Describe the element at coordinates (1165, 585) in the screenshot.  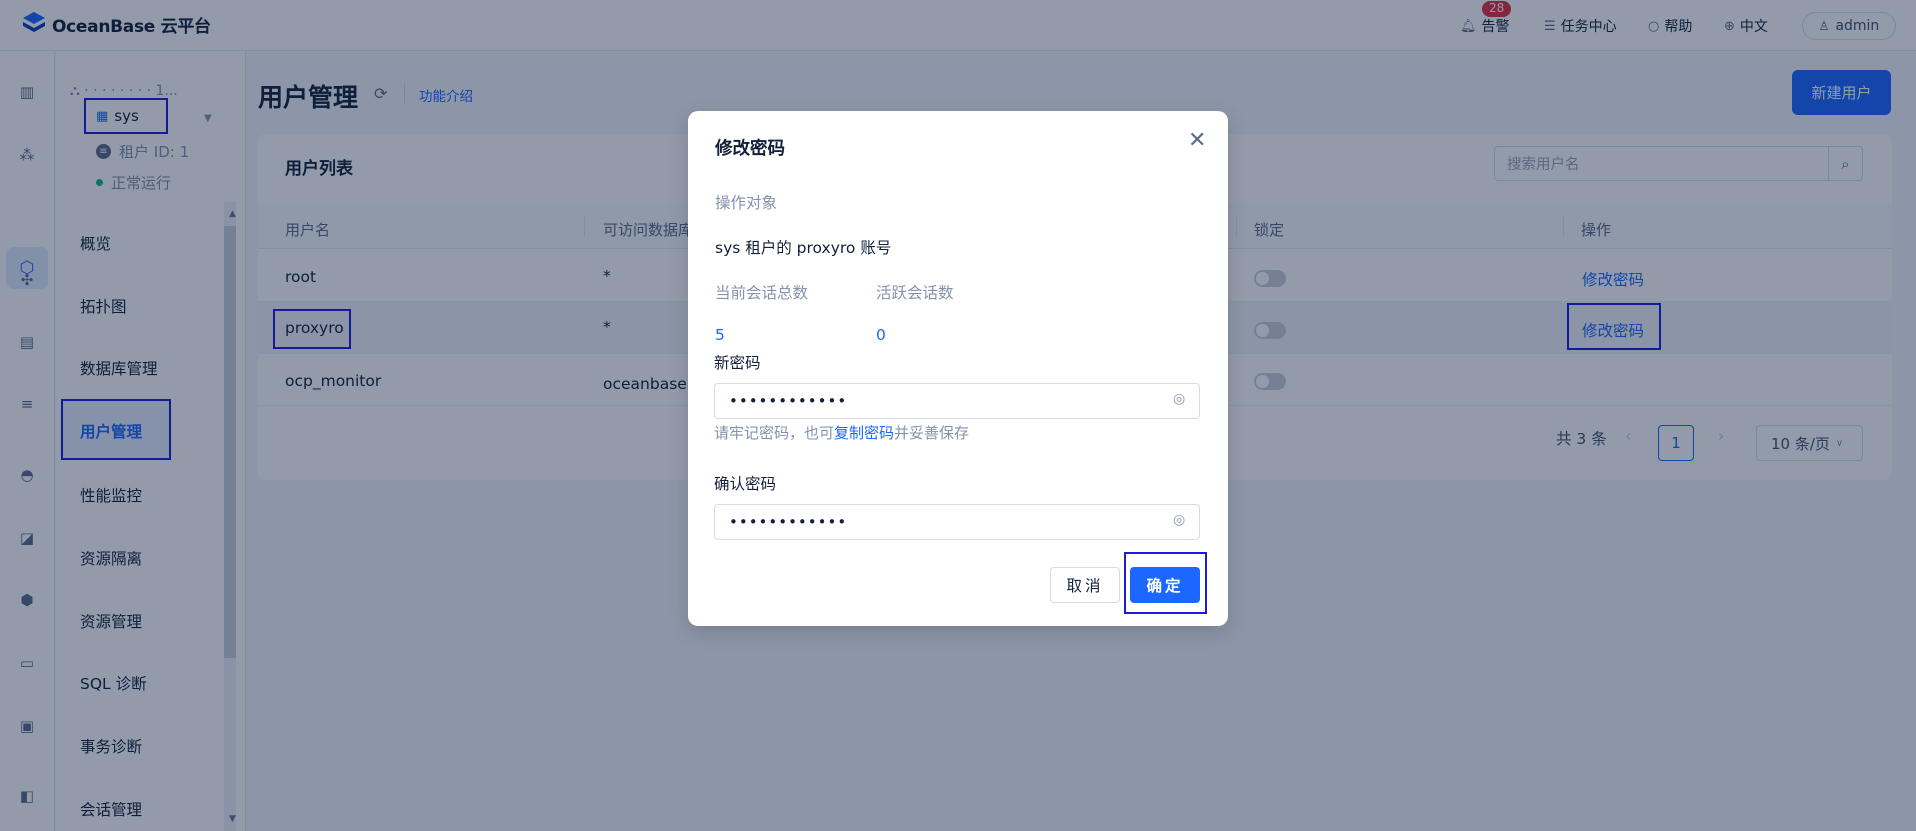
I see `ok-button: 确定` at that location.